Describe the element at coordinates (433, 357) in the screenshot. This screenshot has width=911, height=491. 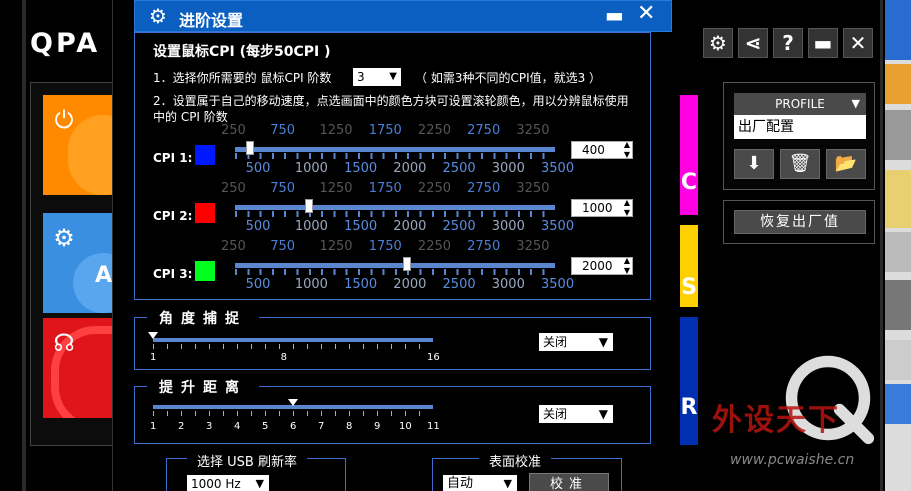
I see `slider-tick-label: 16` at that location.